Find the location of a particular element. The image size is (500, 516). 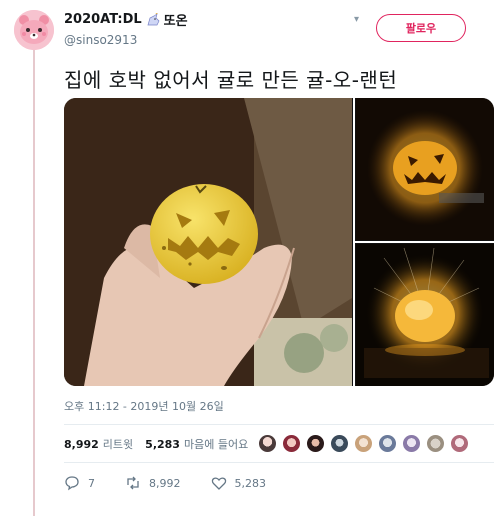

display-name-row: 2020AT:DL 또온 is located at coordinates (126, 19).